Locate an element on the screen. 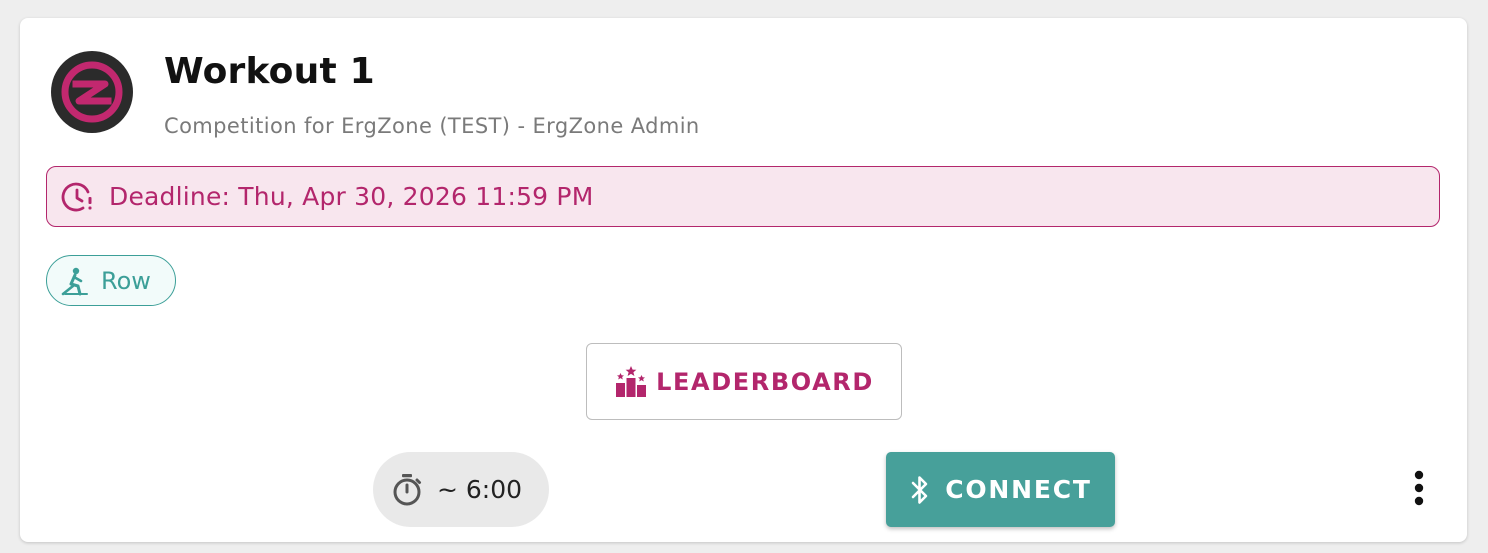 Image resolution: width=1488 pixels, height=553 pixels. deadline-text: Deadline: Thu, Apr 30, 2026 11:59 PM is located at coordinates (351, 196).